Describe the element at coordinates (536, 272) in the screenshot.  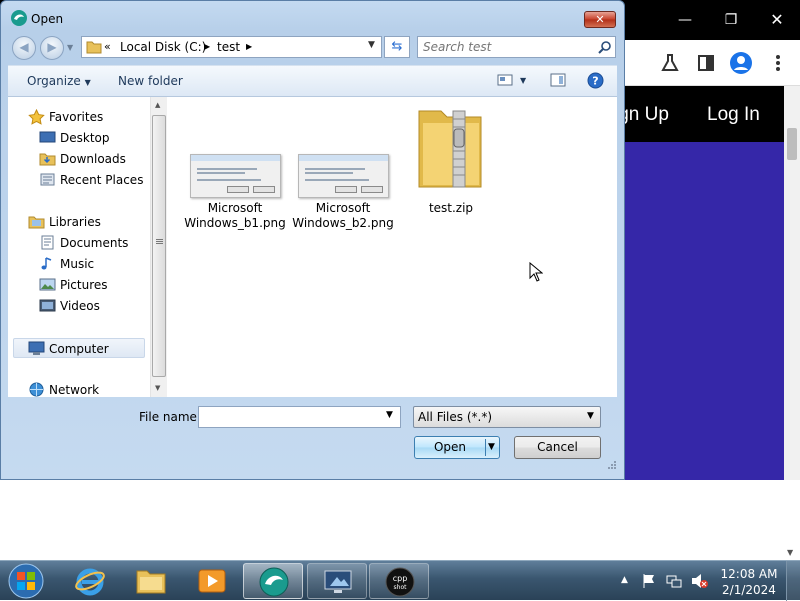
I see `mouse-cursor-icon` at that location.